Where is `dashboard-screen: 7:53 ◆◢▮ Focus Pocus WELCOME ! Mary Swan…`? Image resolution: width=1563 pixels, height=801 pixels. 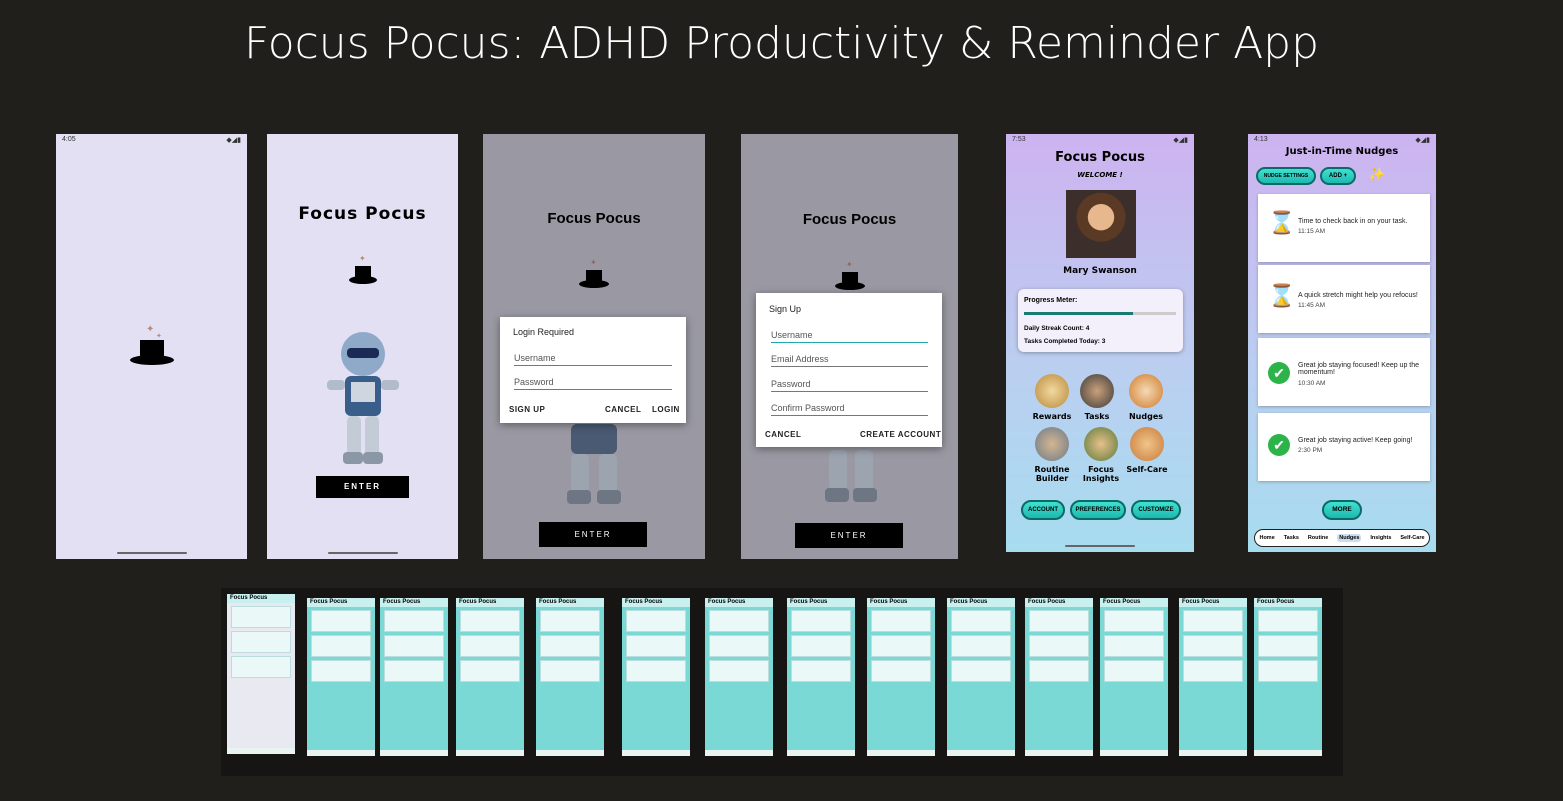
dashboard-screen: 7:53 ◆◢▮ Focus Pocus WELCOME ! Mary Swan… is located at coordinates (1100, 343).